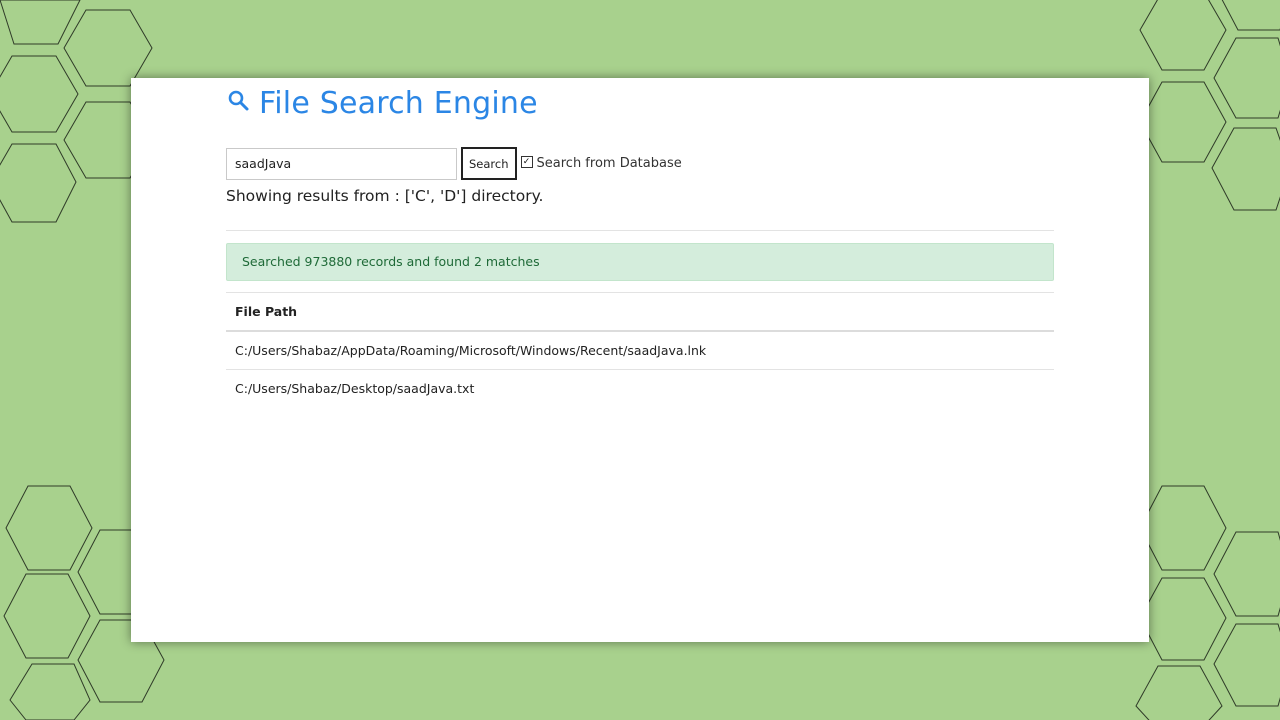 This screenshot has height=720, width=1280. I want to click on table-row: C:/Users/Shabaz/Desktop/saadJava.txt, so click(640, 389).